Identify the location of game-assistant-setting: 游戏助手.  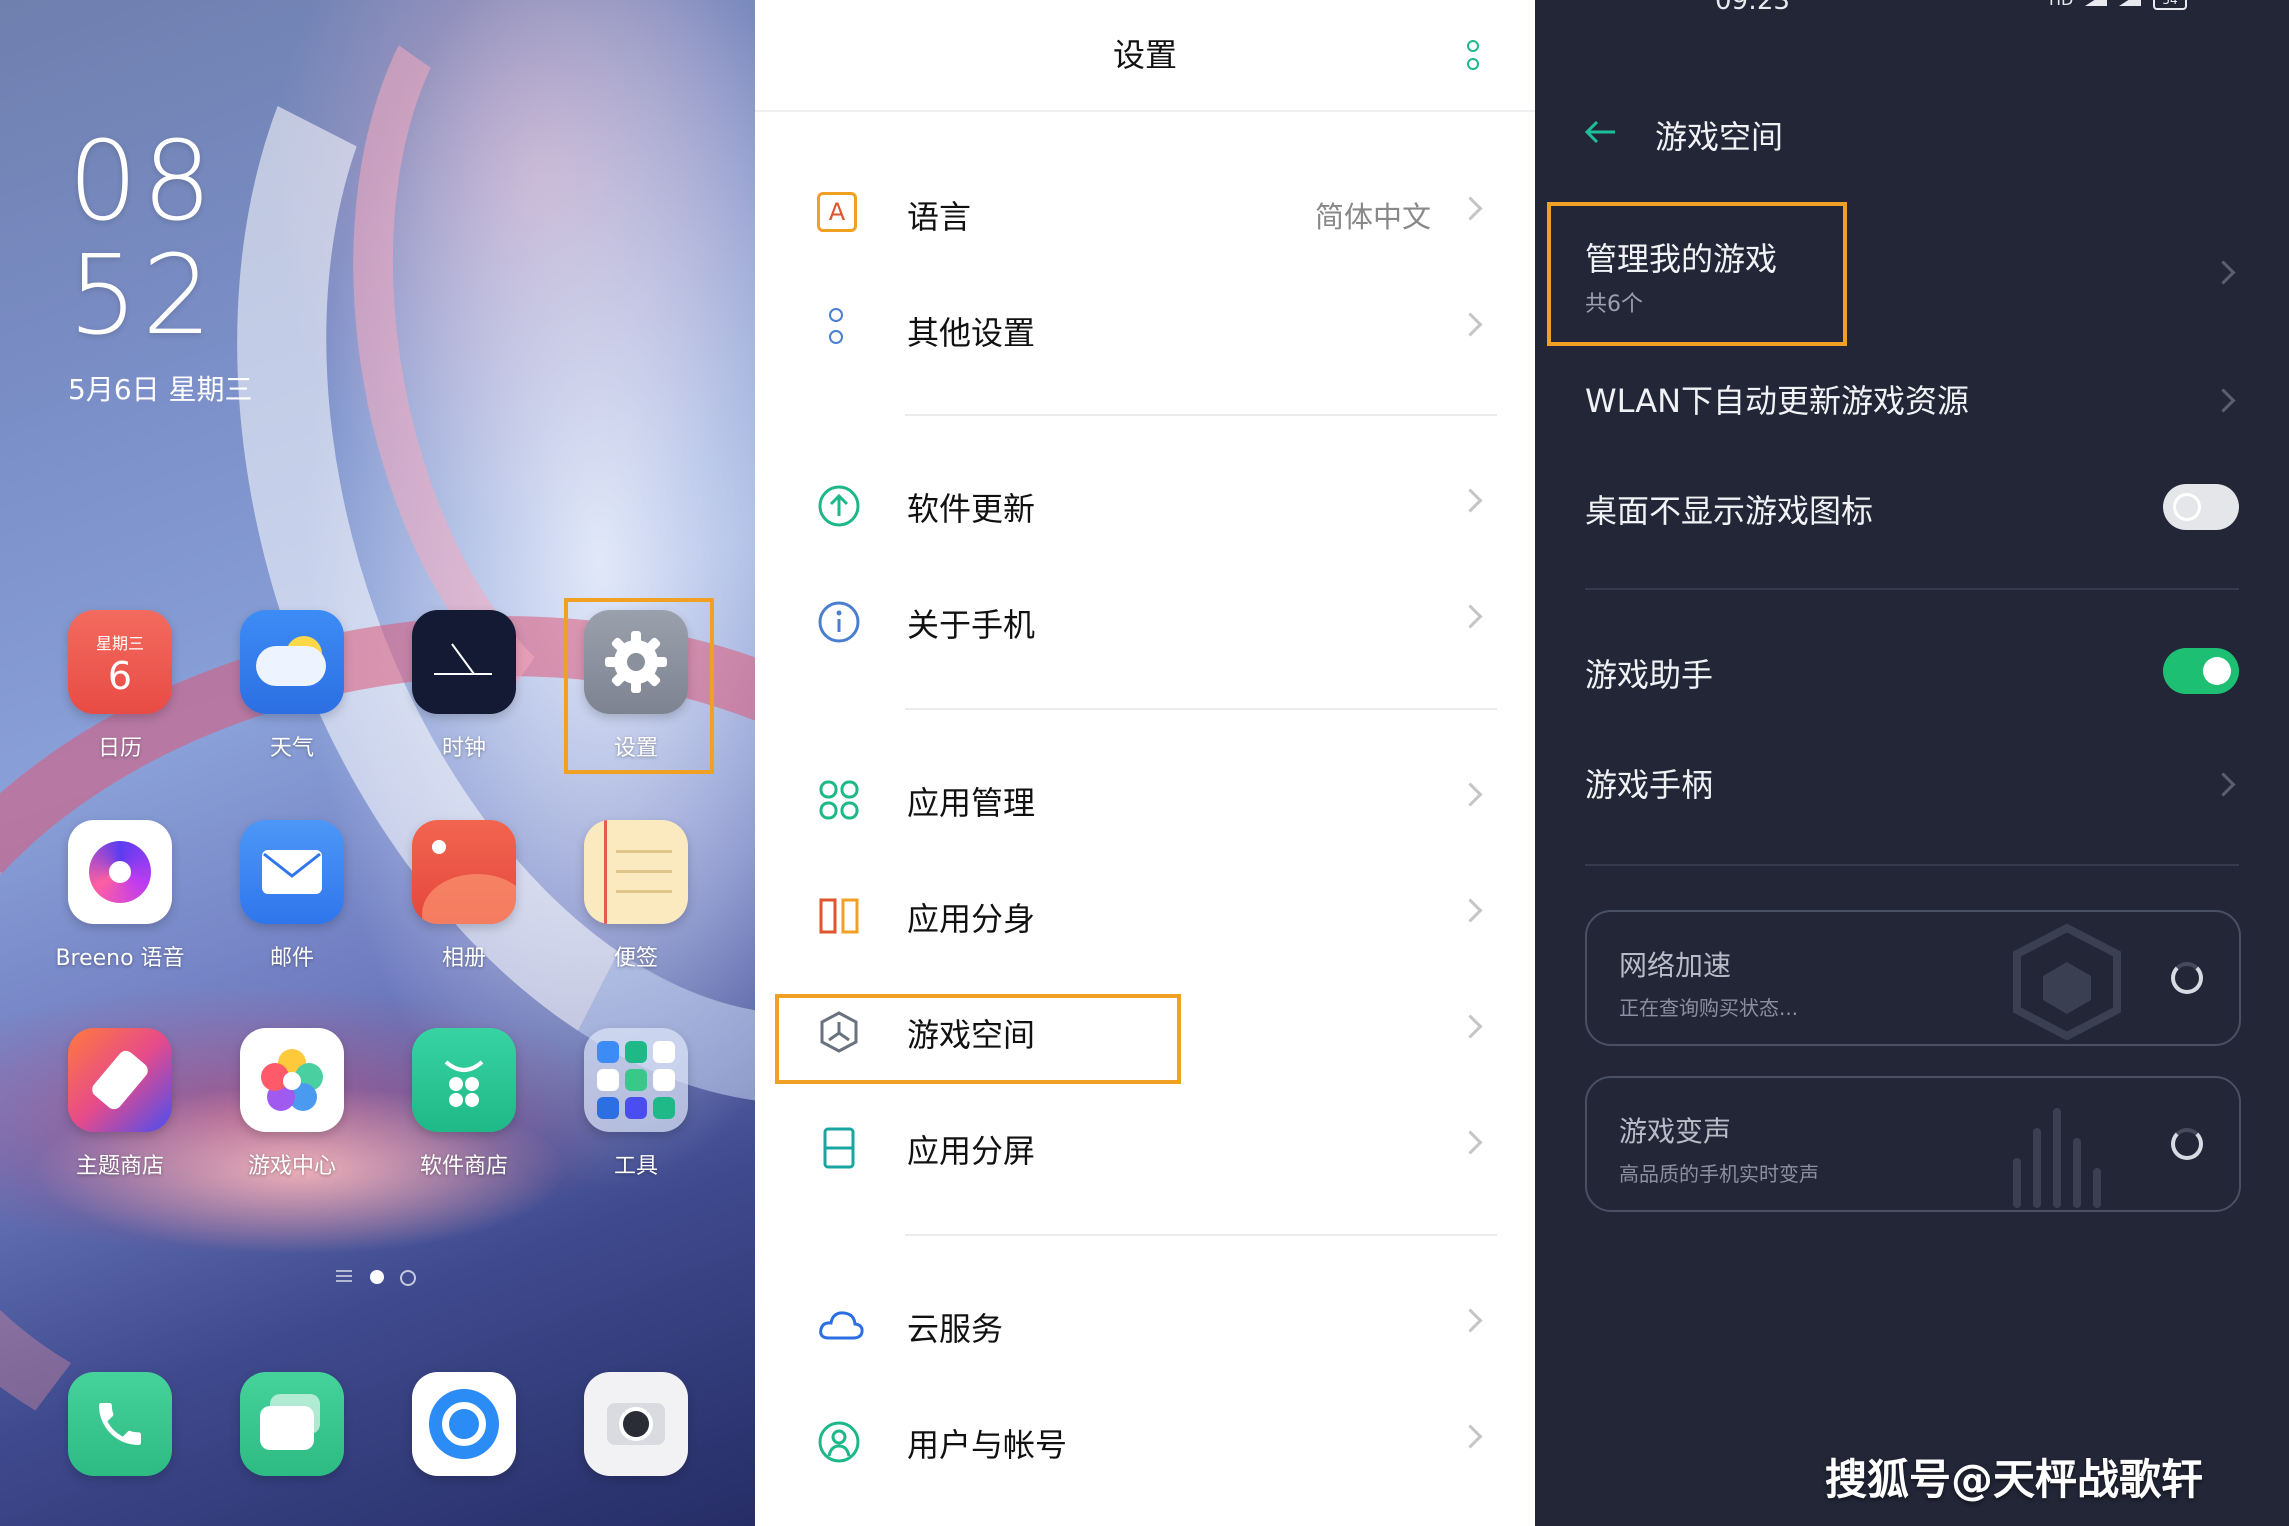
(1912, 672).